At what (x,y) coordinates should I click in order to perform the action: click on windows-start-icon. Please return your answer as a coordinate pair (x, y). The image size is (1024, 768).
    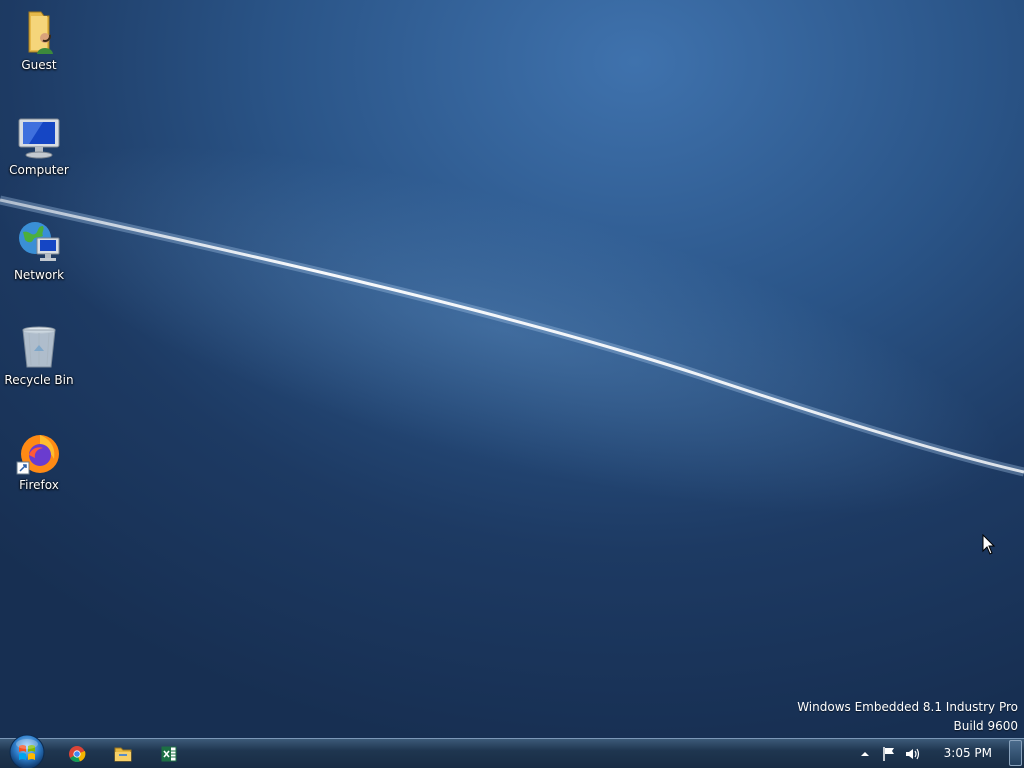
    Looking at the image, I should click on (27, 751).